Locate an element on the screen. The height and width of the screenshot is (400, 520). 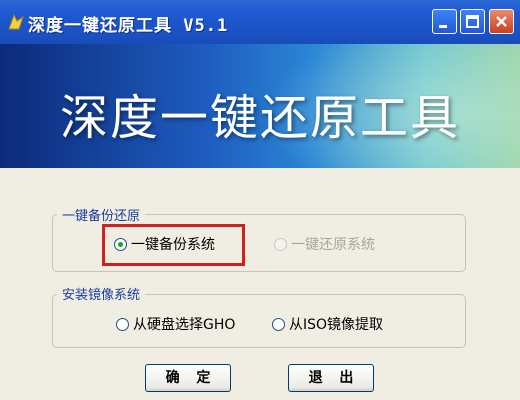
exit-button: 退 出 is located at coordinates (331, 378).